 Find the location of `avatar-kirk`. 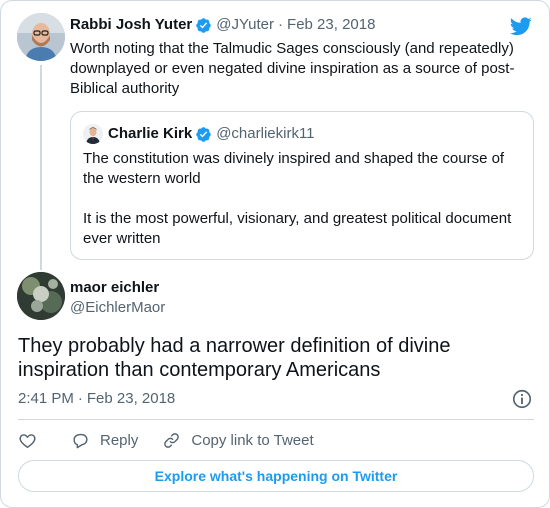

avatar-kirk is located at coordinates (93, 134).